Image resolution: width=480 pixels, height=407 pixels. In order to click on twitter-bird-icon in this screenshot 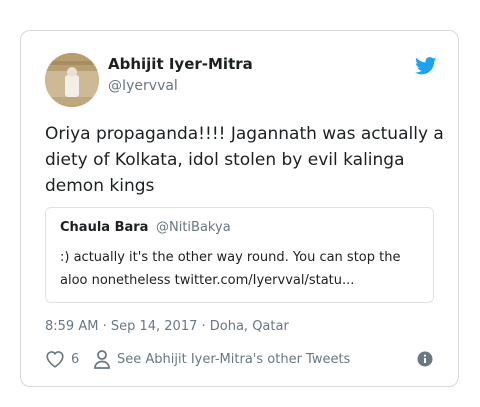, I will do `click(426, 66)`.